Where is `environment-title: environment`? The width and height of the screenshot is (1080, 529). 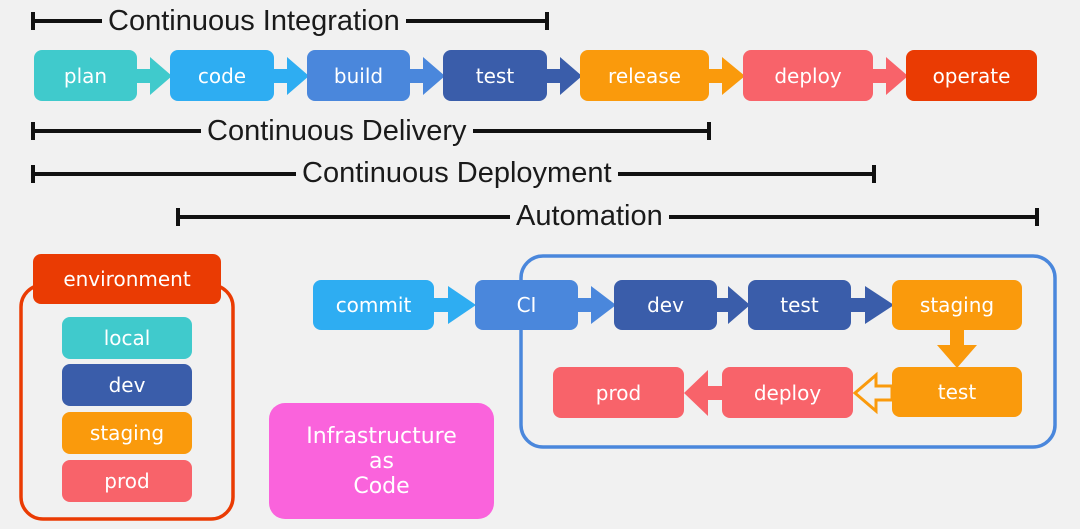
environment-title: environment is located at coordinates (127, 279).